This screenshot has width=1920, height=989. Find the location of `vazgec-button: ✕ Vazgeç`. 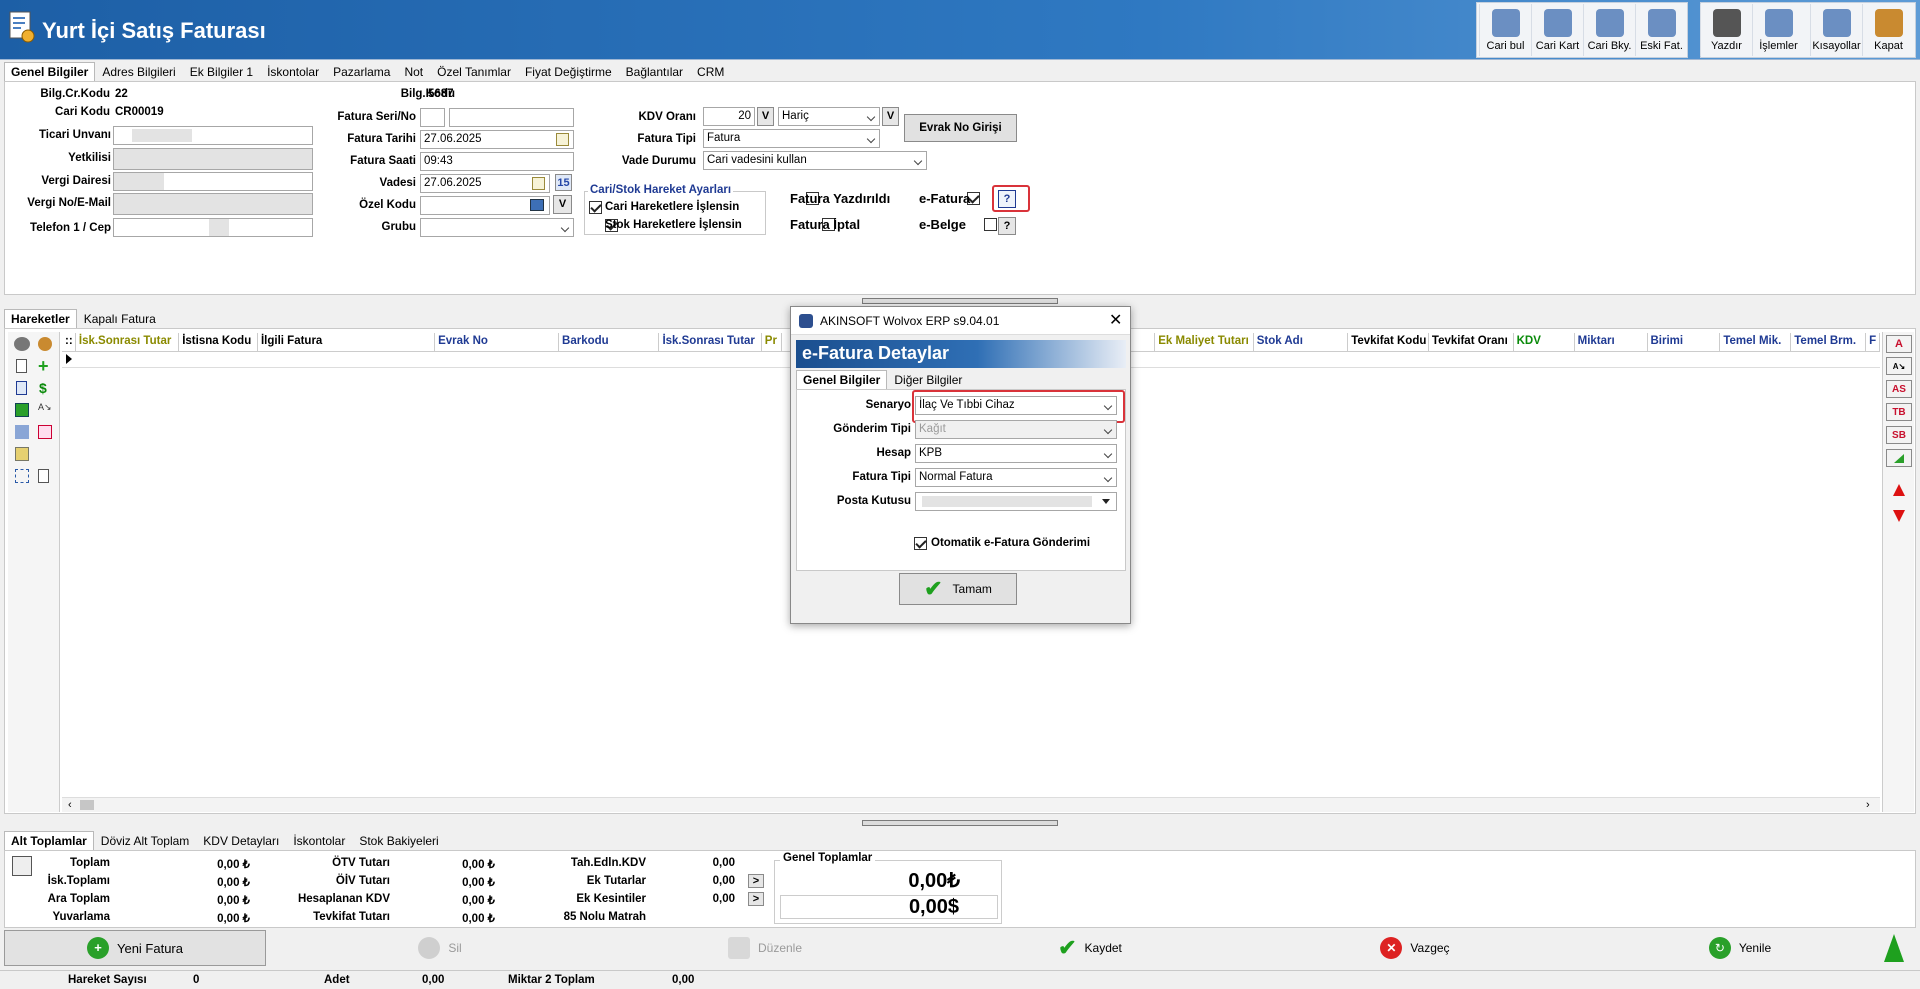

vazgec-button: ✕ Vazgeç is located at coordinates (1415, 948).